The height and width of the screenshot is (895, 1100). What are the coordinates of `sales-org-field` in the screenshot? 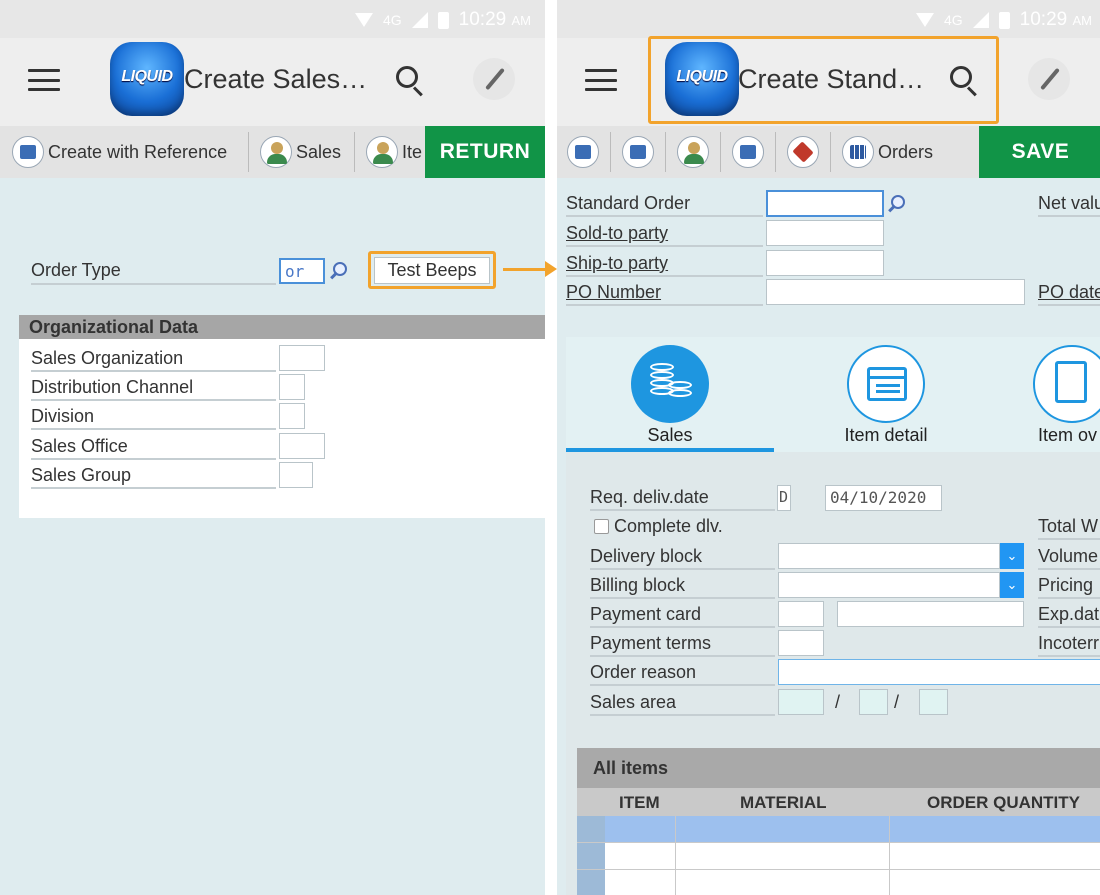 It's located at (801, 702).